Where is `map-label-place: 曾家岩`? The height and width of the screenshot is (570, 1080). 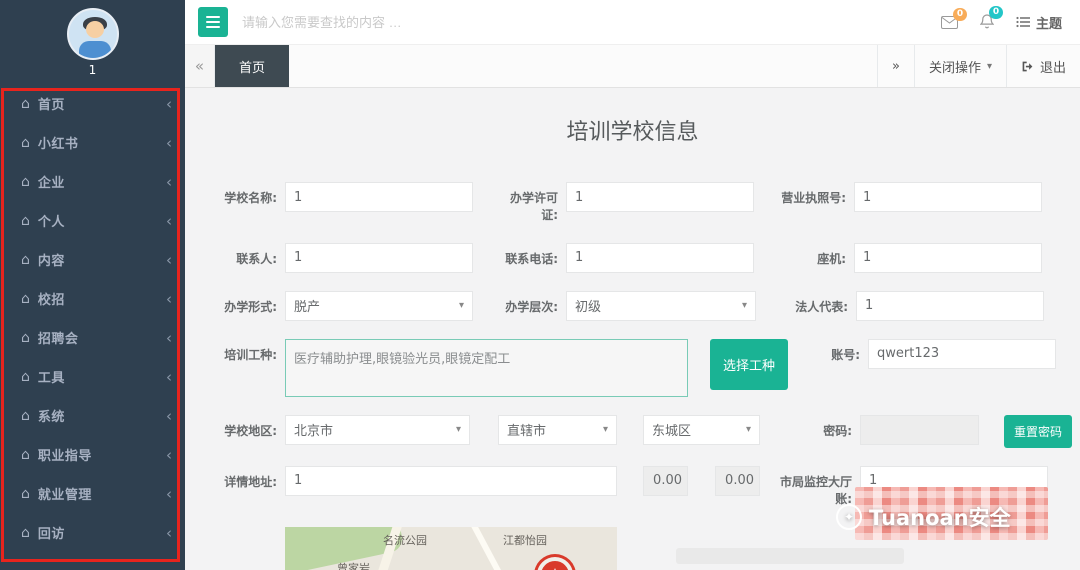 map-label-place: 曾家岩 is located at coordinates (353, 565).